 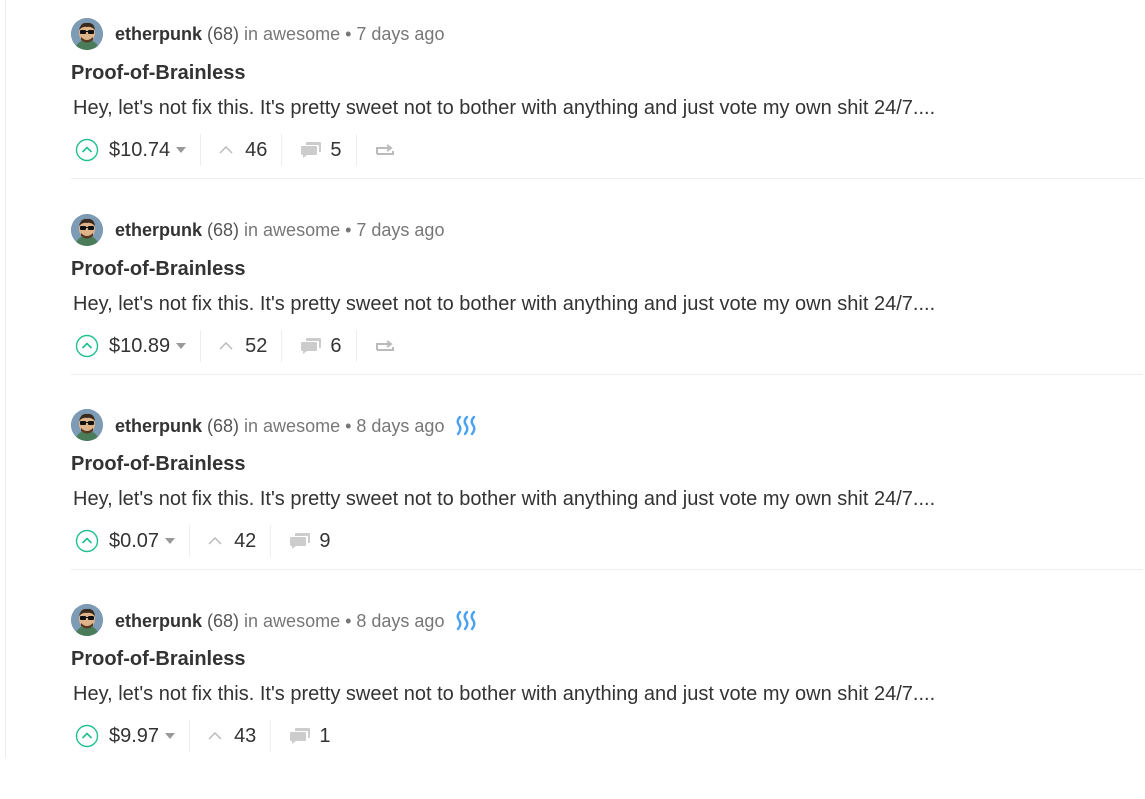 I want to click on comments-link: 6, so click(x=321, y=346).